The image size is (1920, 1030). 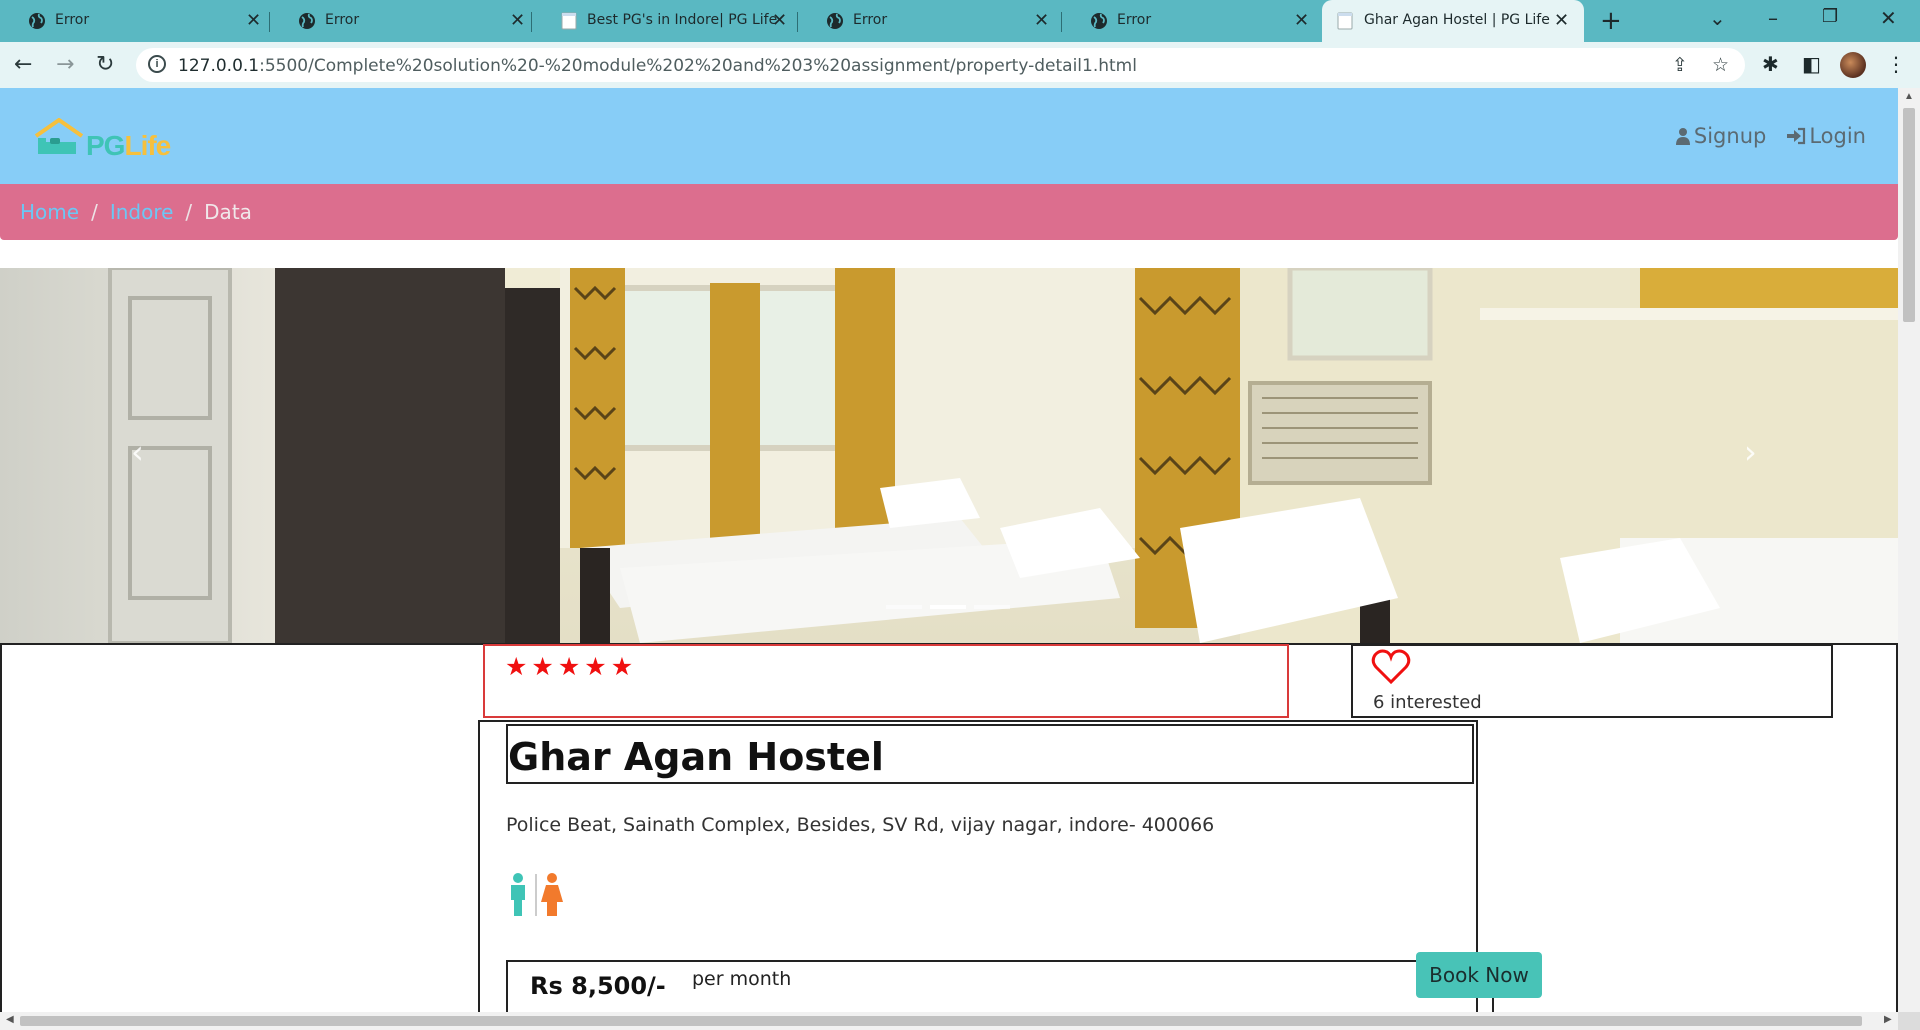 What do you see at coordinates (23, 64) in the screenshot?
I see `back-icon: ←` at bounding box center [23, 64].